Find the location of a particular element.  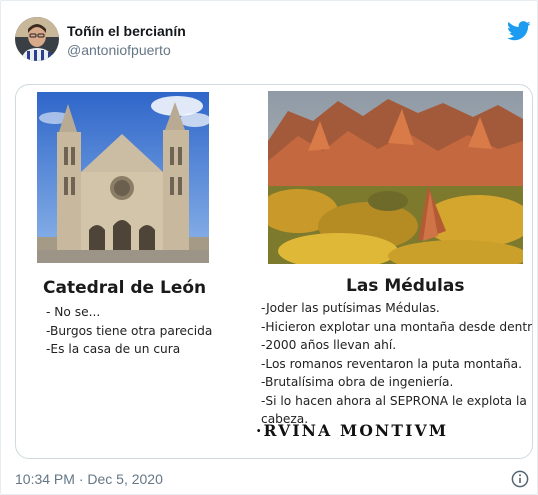

medulas-title: Las Médulas is located at coordinates (405, 286).